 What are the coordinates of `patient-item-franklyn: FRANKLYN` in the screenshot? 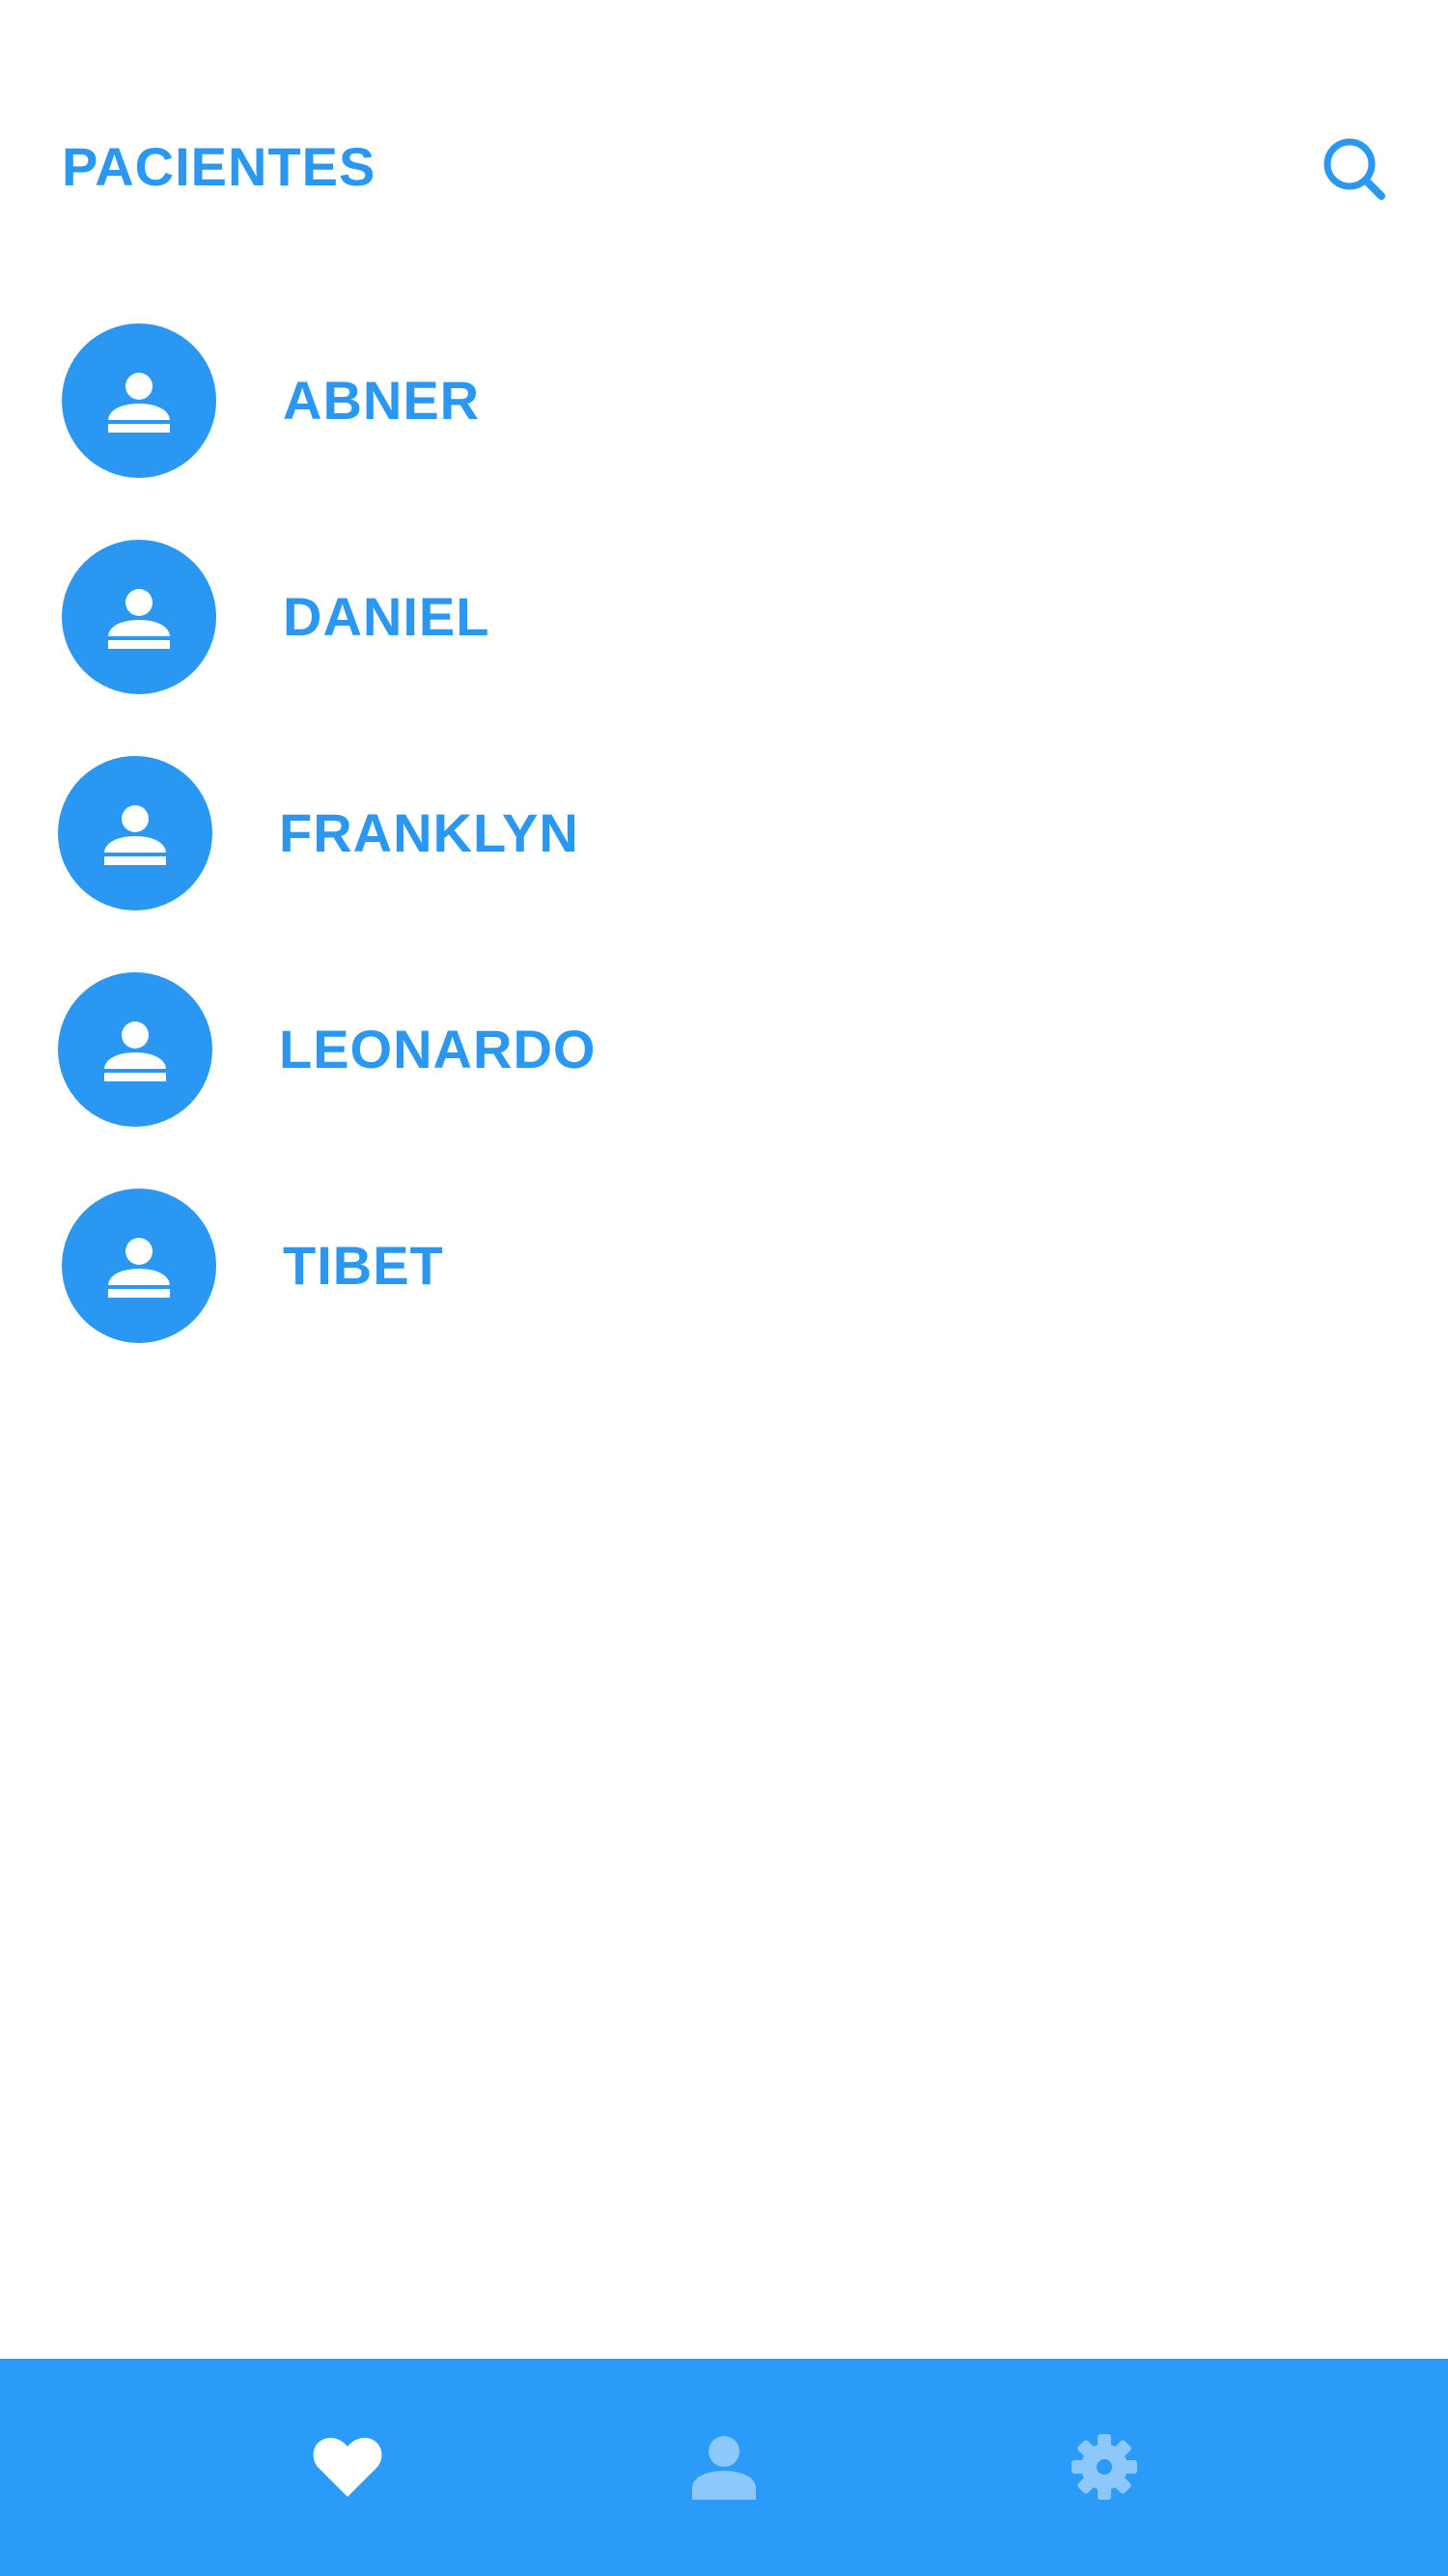 It's located at (724, 834).